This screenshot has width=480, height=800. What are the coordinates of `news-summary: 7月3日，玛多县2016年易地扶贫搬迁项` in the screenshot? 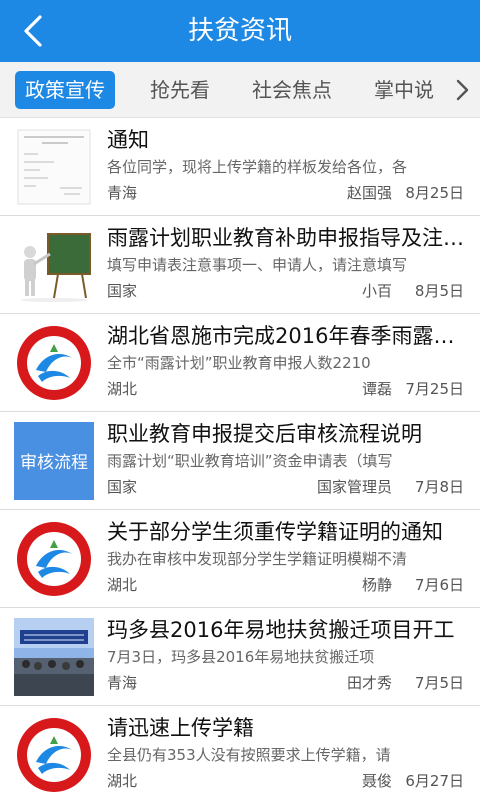 It's located at (241, 657).